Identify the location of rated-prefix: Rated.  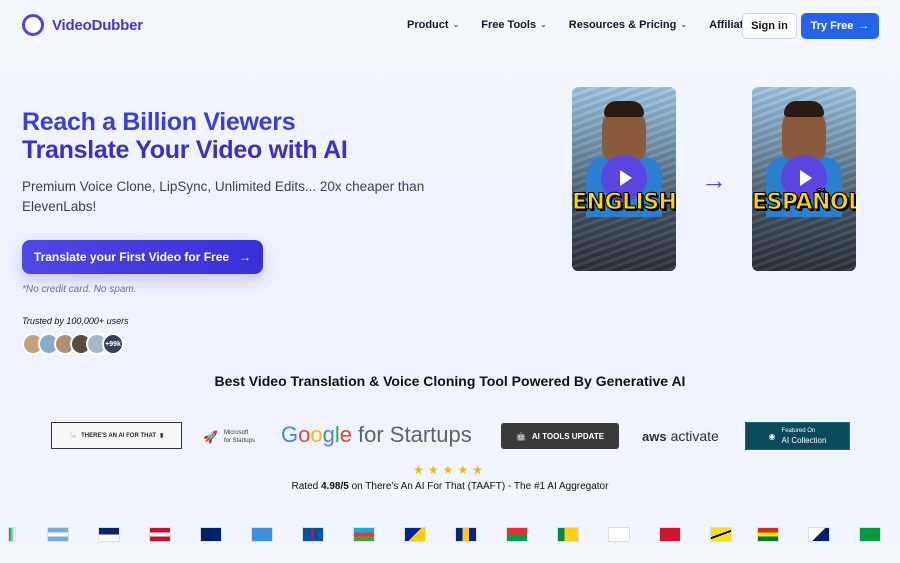
(306, 486).